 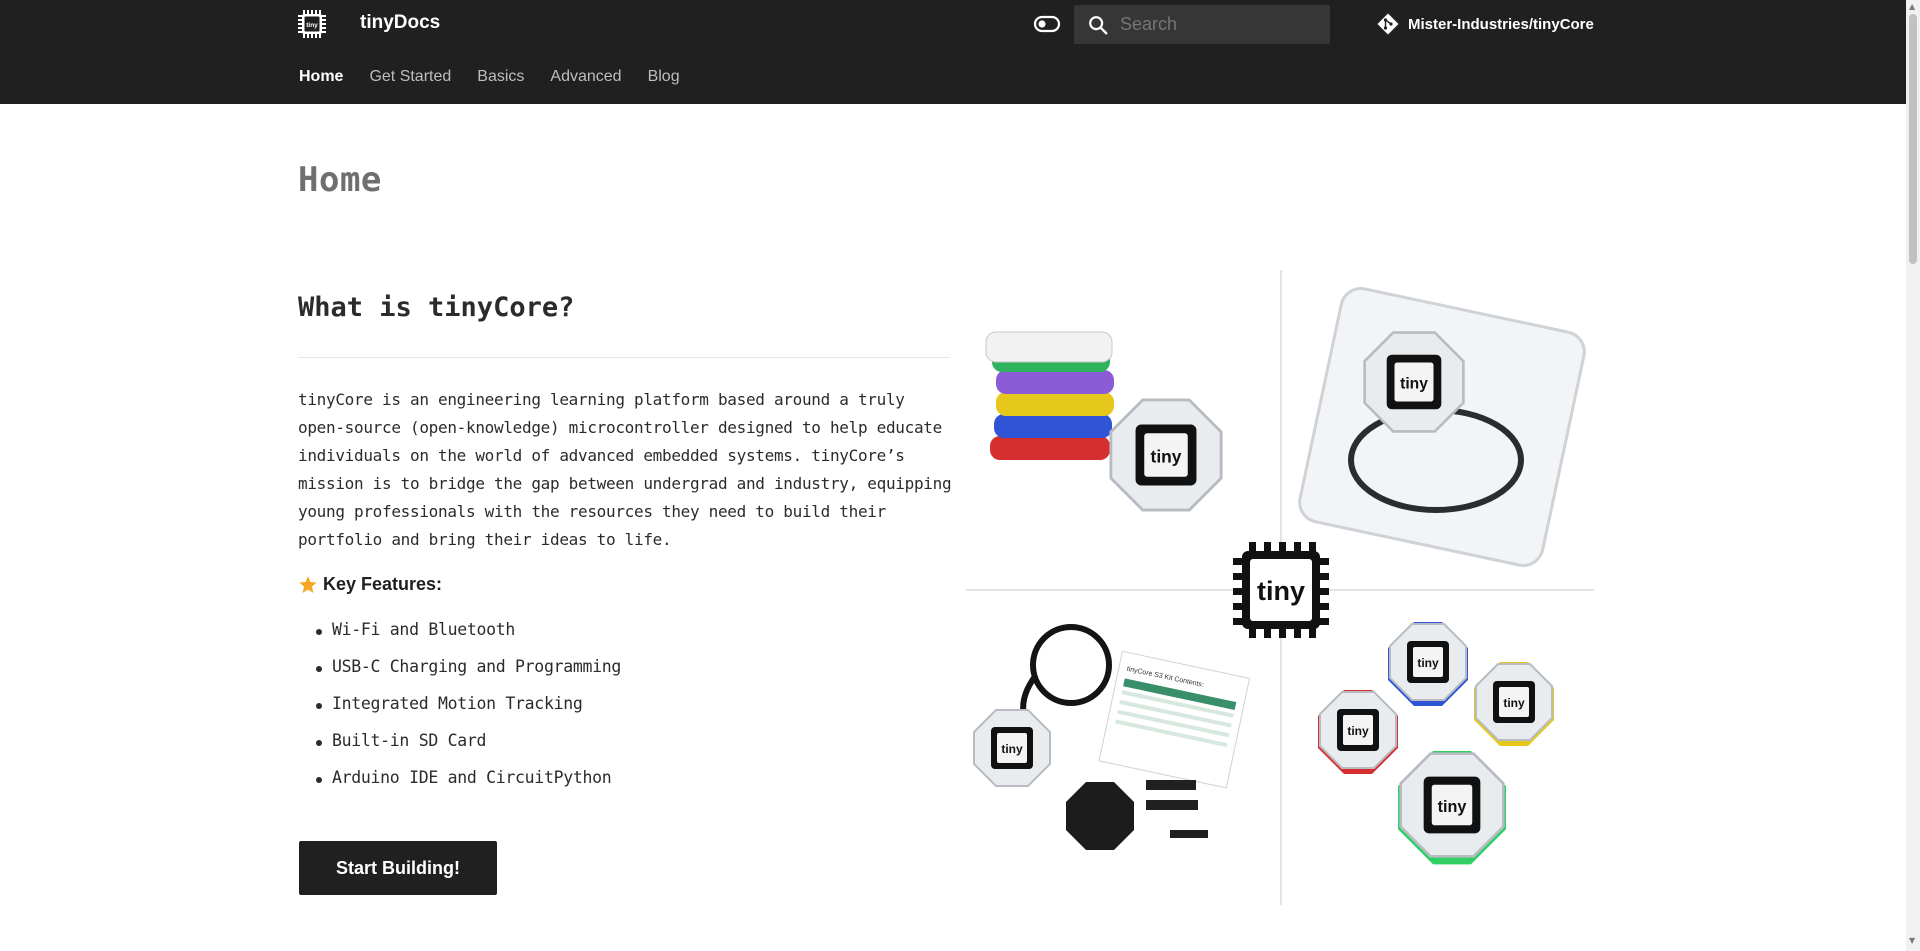 I want to click on tab-get-started: Get Started, so click(x=410, y=77).